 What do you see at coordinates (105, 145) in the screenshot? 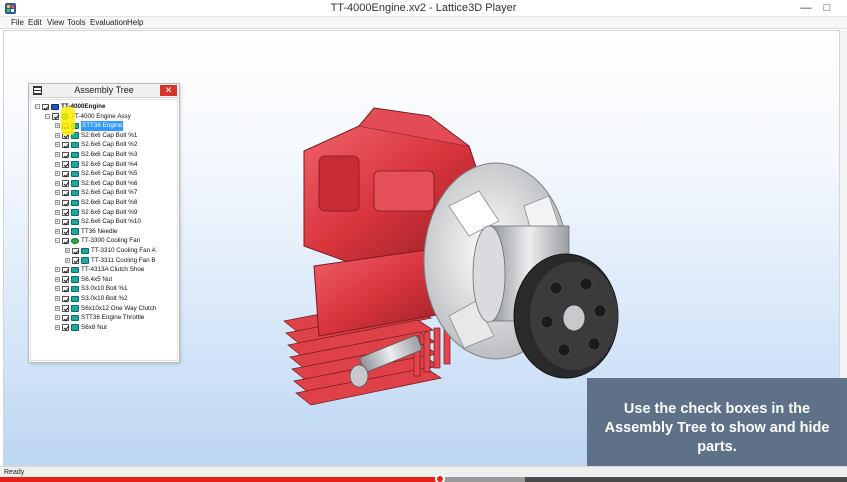
I see `tree-row: + S2.6x6 Cap Bolt %2` at bounding box center [105, 145].